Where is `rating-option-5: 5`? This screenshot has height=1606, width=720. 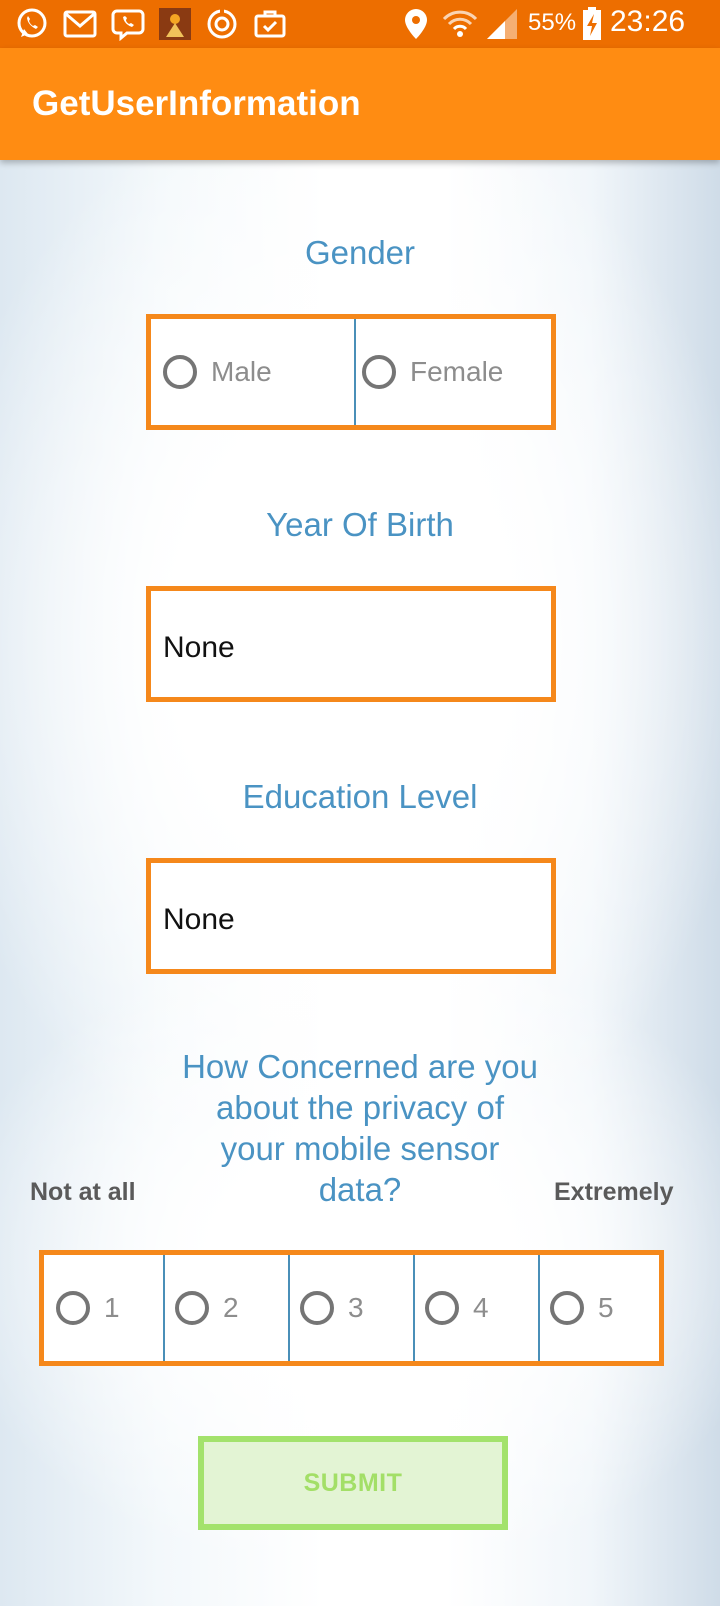 rating-option-5: 5 is located at coordinates (605, 1308).